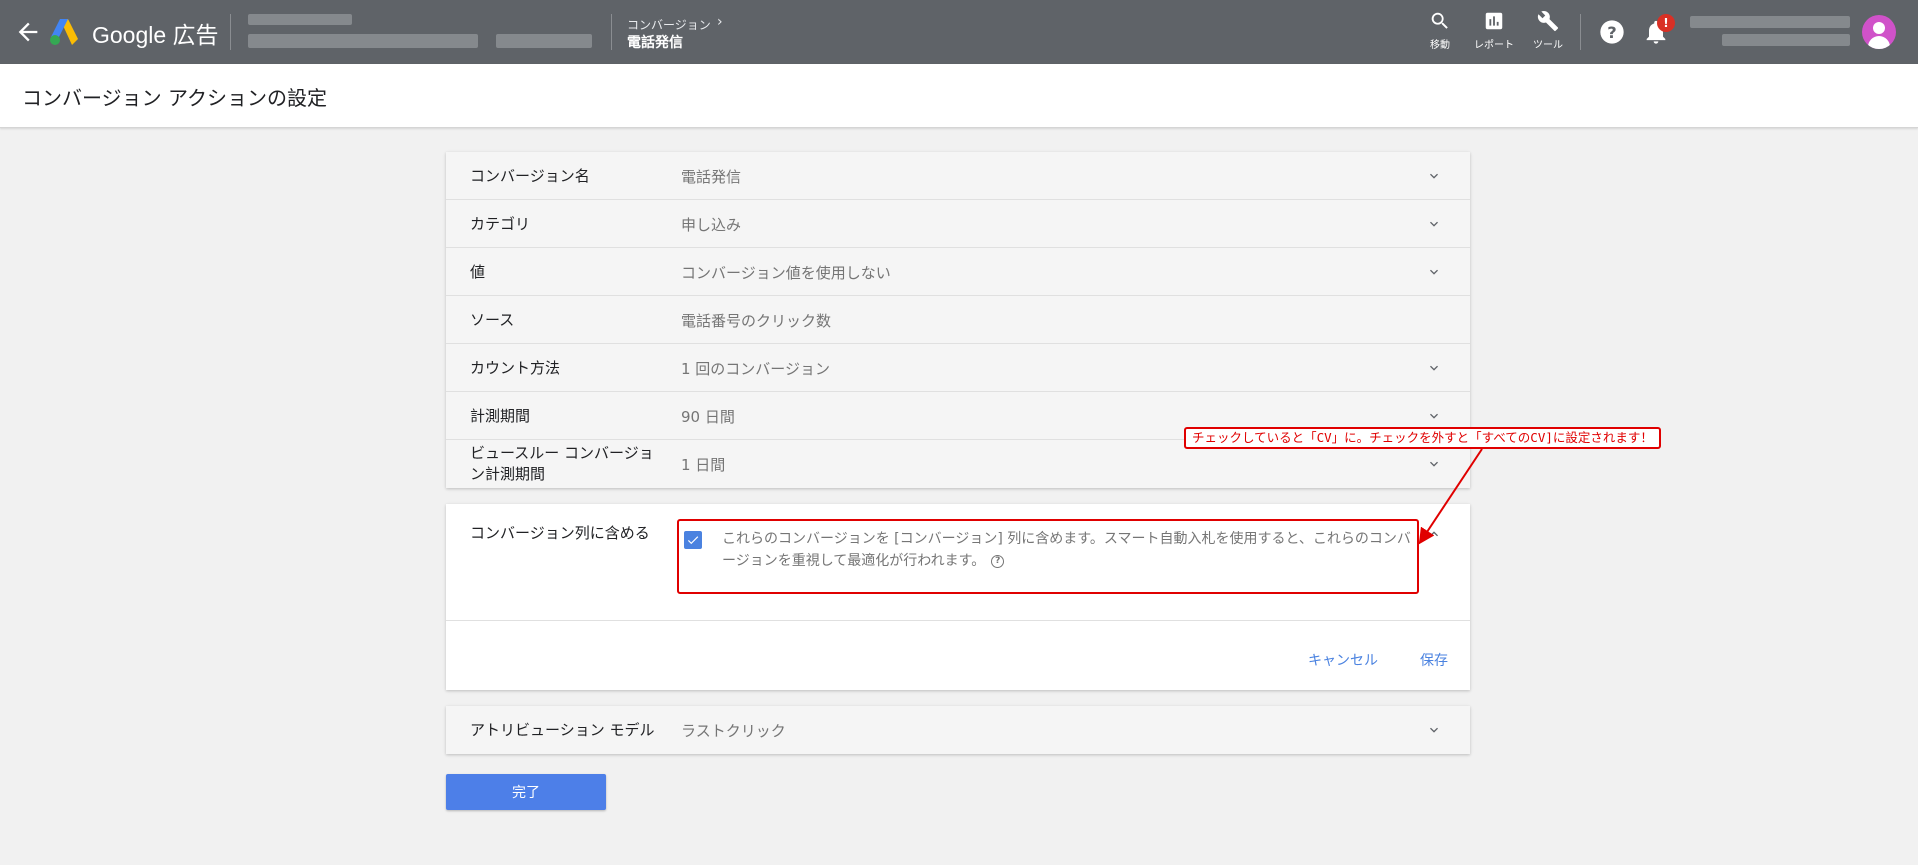 The height and width of the screenshot is (865, 1918). I want to click on setting-label: カウント方法, so click(515, 367).